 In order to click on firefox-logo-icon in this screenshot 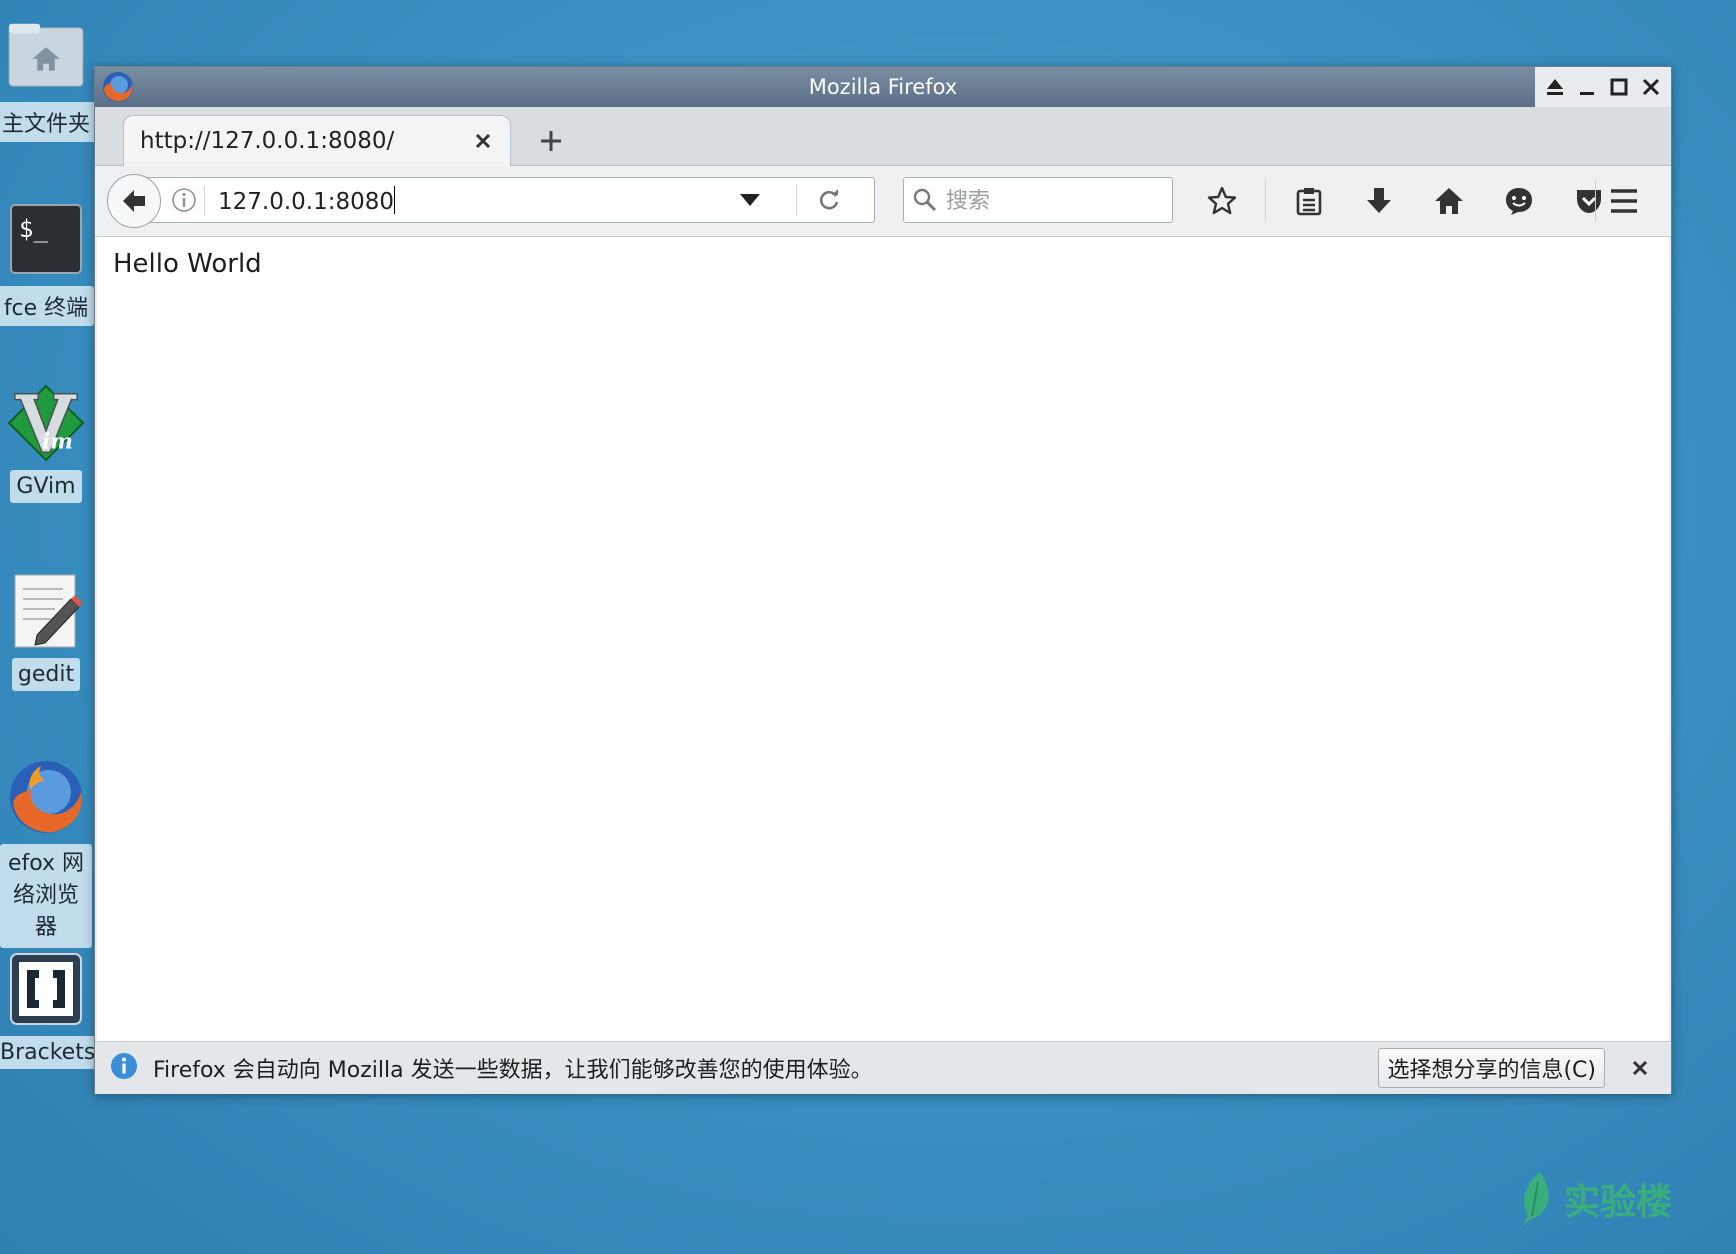, I will do `click(118, 89)`.